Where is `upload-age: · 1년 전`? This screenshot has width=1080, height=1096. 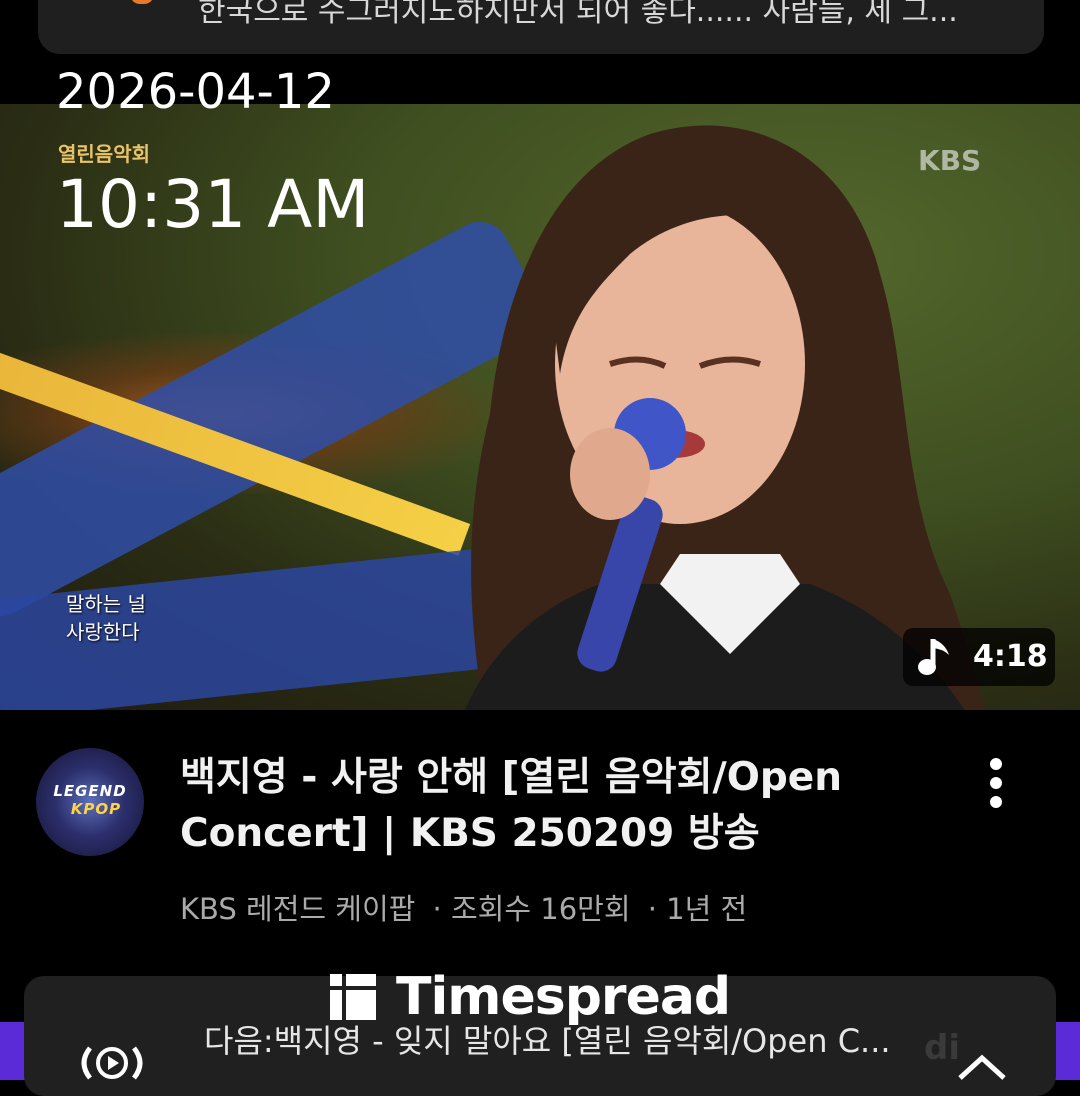
upload-age: · 1년 전 is located at coordinates (697, 909).